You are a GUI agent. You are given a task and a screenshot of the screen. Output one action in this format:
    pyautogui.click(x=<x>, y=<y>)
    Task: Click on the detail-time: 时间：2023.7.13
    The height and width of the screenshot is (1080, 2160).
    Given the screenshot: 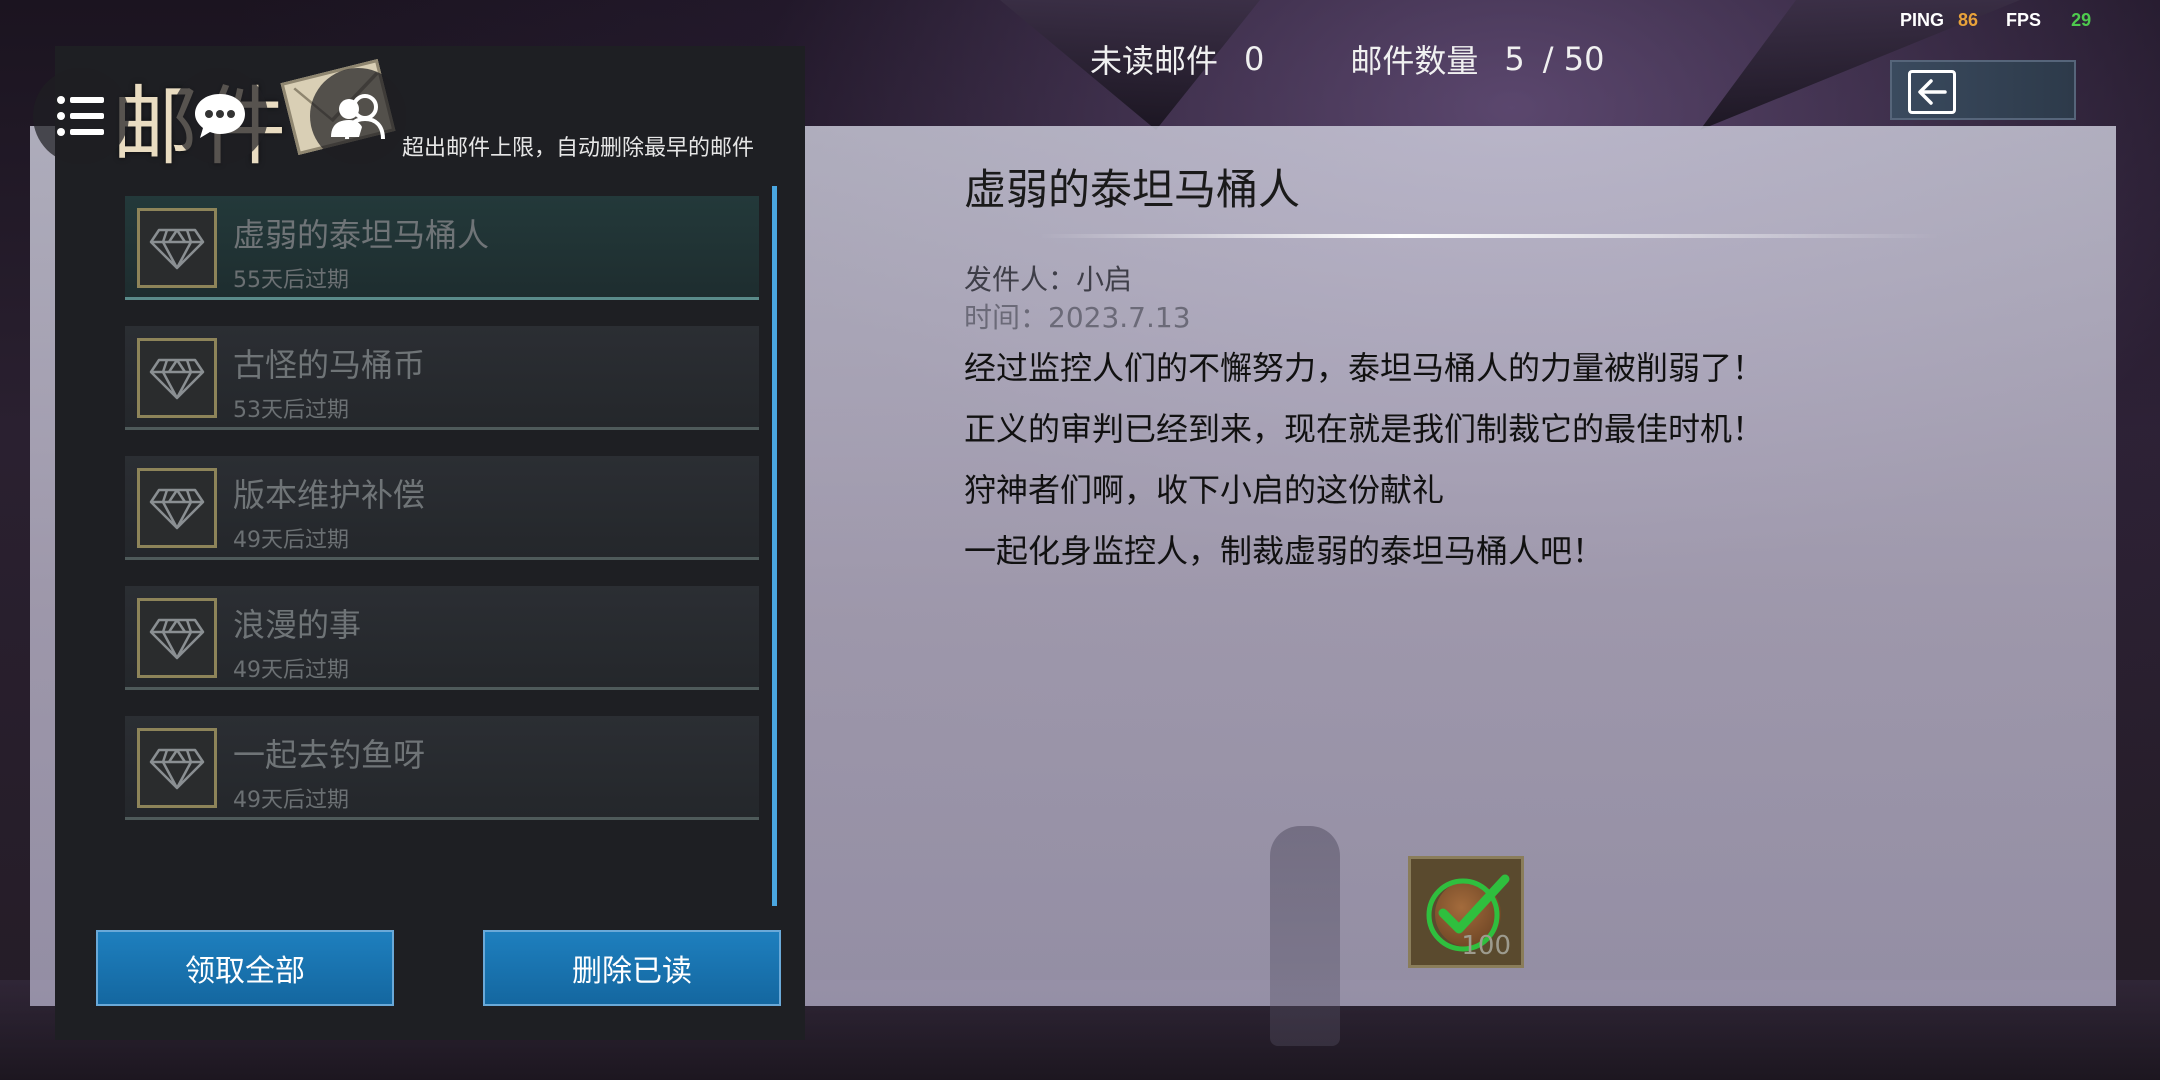 What is the action you would take?
    pyautogui.click(x=1077, y=317)
    